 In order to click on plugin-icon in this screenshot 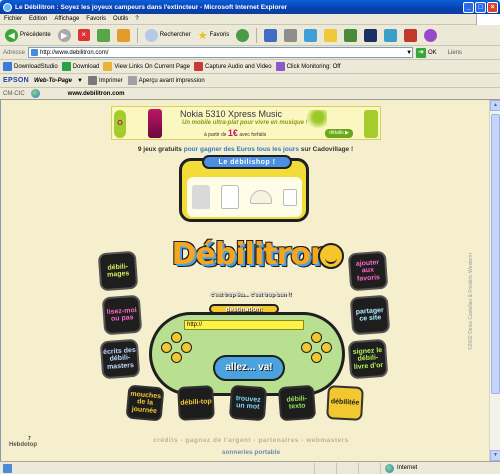, I will do `click(411, 35)`.